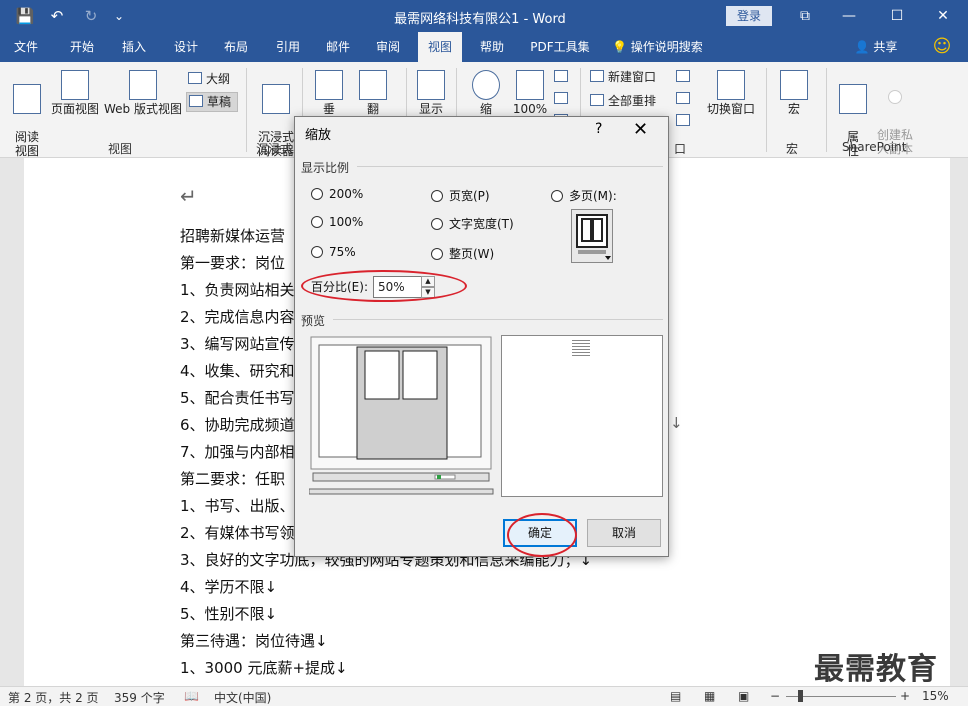 The image size is (968, 706). Describe the element at coordinates (943, 16) in the screenshot. I see `close-button: ✕` at that location.